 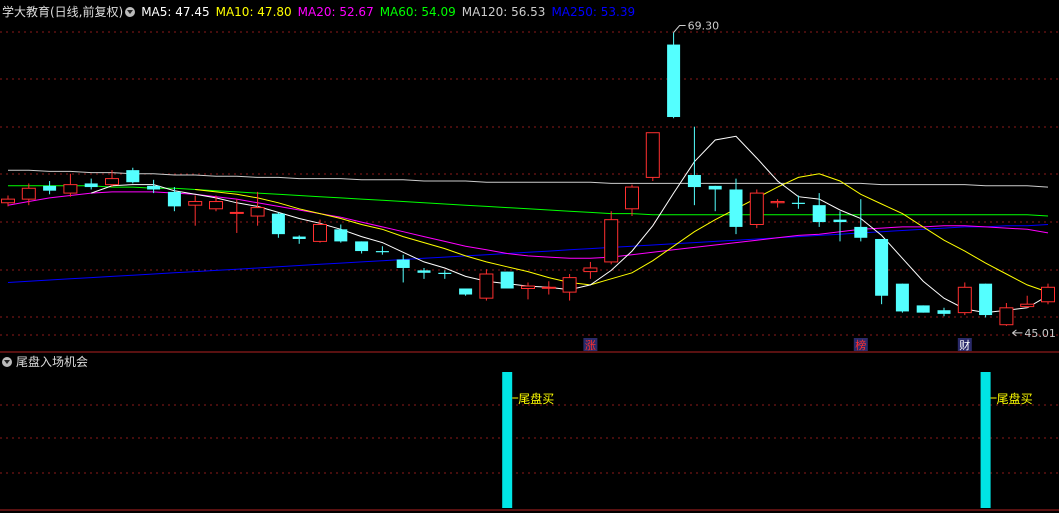 I want to click on ma60-line, so click(x=528, y=201).